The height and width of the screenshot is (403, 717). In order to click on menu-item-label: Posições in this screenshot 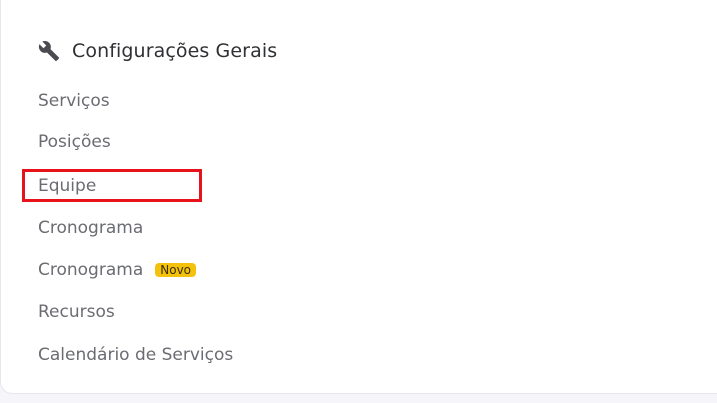, I will do `click(74, 142)`.